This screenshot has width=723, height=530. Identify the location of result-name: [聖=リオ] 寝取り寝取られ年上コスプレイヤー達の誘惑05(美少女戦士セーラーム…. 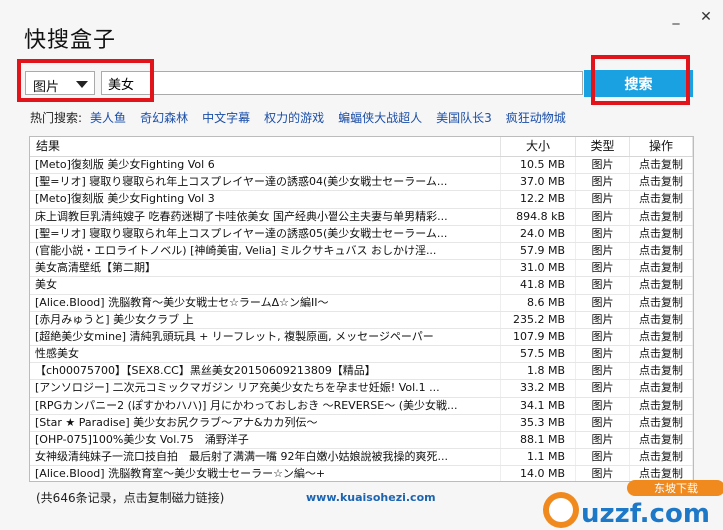
(265, 233).